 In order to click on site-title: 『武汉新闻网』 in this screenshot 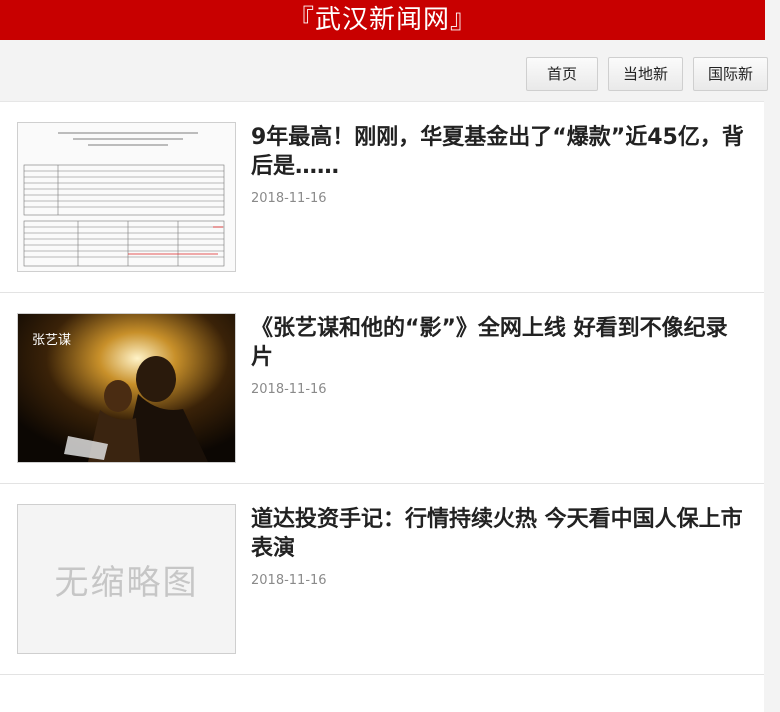, I will do `click(382, 20)`.